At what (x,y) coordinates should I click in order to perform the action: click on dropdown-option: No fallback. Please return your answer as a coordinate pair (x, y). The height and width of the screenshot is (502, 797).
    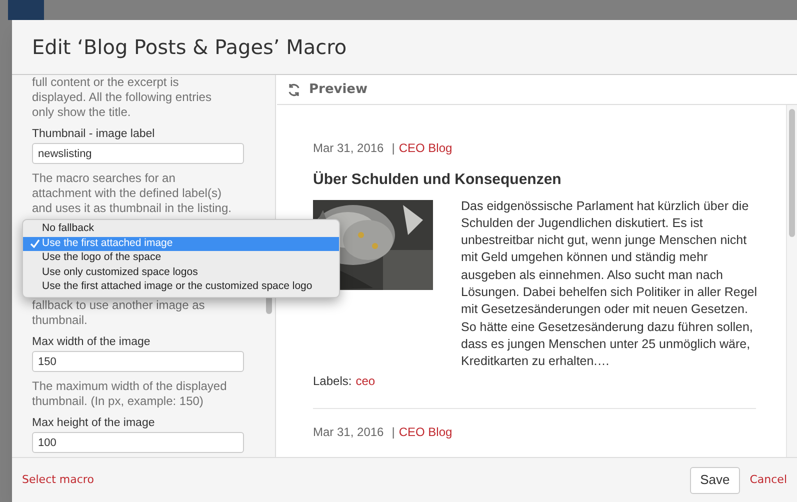
    Looking at the image, I should click on (181, 229).